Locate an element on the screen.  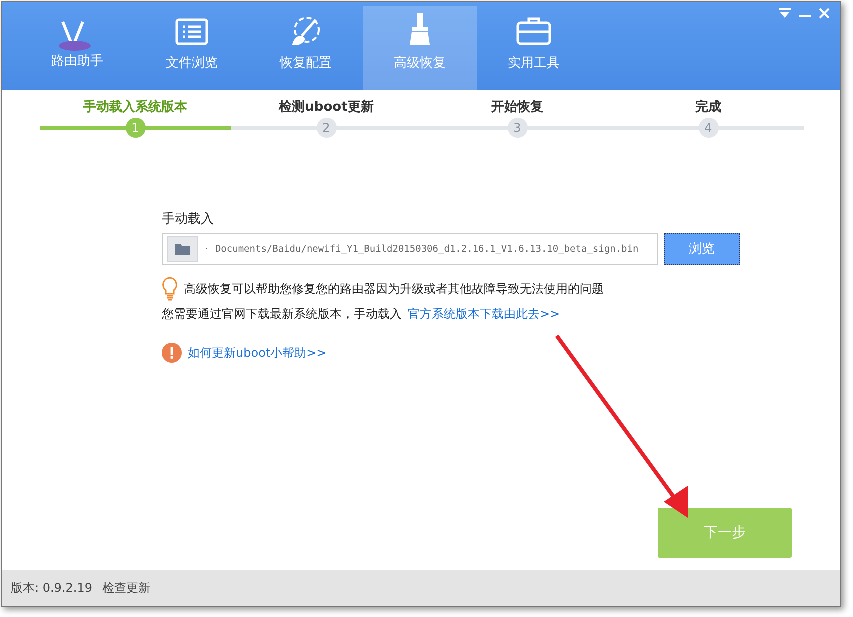
step-number: 4 is located at coordinates (708, 128).